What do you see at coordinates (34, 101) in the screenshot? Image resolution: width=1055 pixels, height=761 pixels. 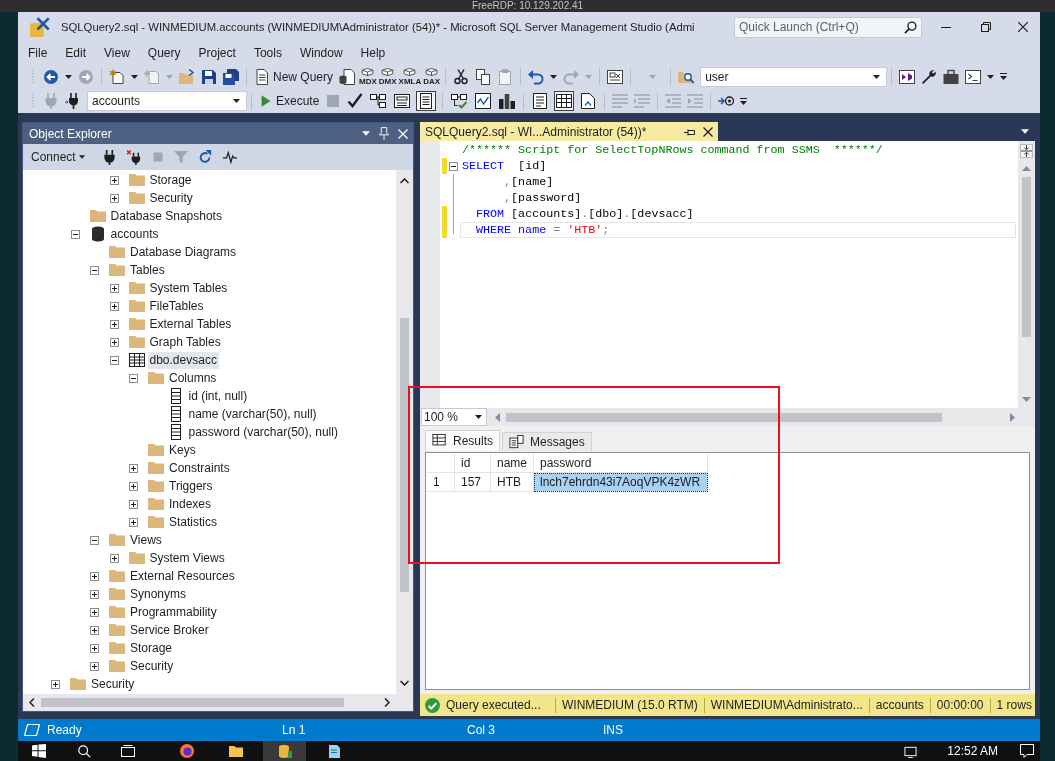 I see `toolbar-grip-icon` at bounding box center [34, 101].